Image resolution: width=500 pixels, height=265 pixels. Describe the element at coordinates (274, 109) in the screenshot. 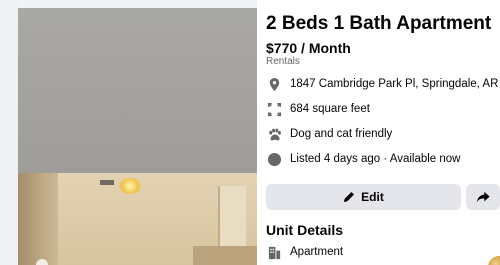

I see `square-footage-icon` at that location.